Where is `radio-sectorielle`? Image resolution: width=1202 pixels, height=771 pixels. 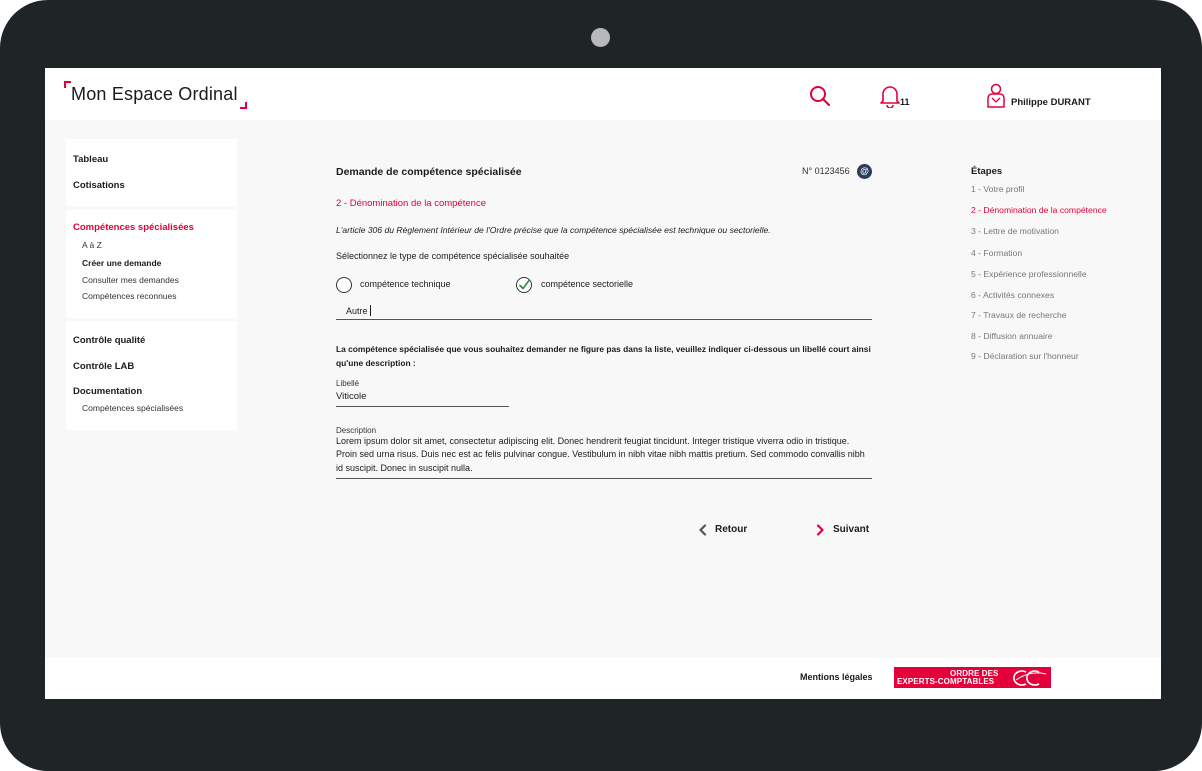
radio-sectorielle is located at coordinates (524, 285).